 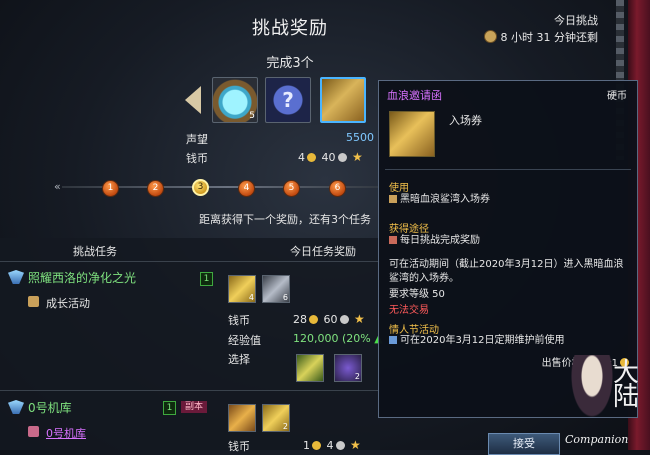 I want to click on task-title: 0号机库, so click(x=50, y=407).